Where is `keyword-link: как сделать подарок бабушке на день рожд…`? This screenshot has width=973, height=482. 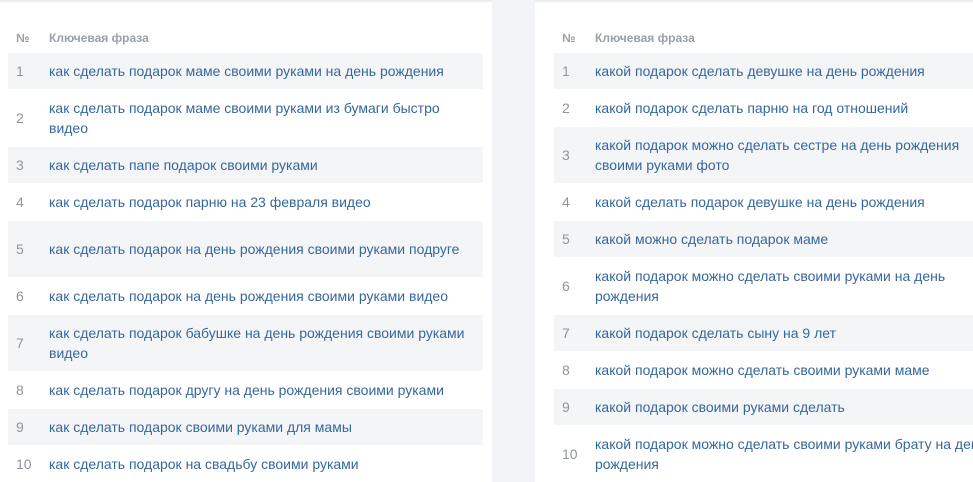 keyword-link: как сделать подарок бабушке на день рожд… is located at coordinates (266, 343).